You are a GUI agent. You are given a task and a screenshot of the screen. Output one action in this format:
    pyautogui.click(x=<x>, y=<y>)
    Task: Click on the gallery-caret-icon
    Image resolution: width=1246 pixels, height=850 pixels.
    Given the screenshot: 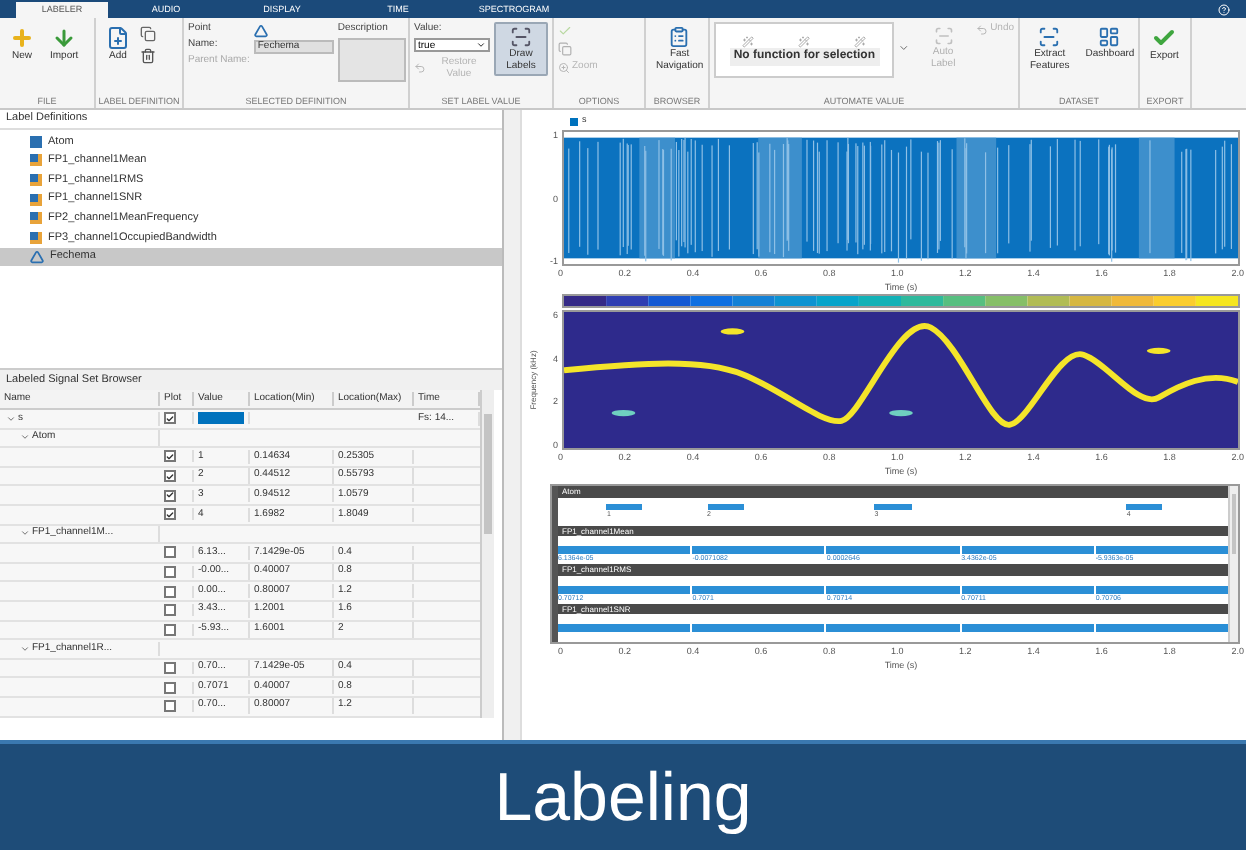 What is the action you would take?
    pyautogui.click(x=904, y=48)
    